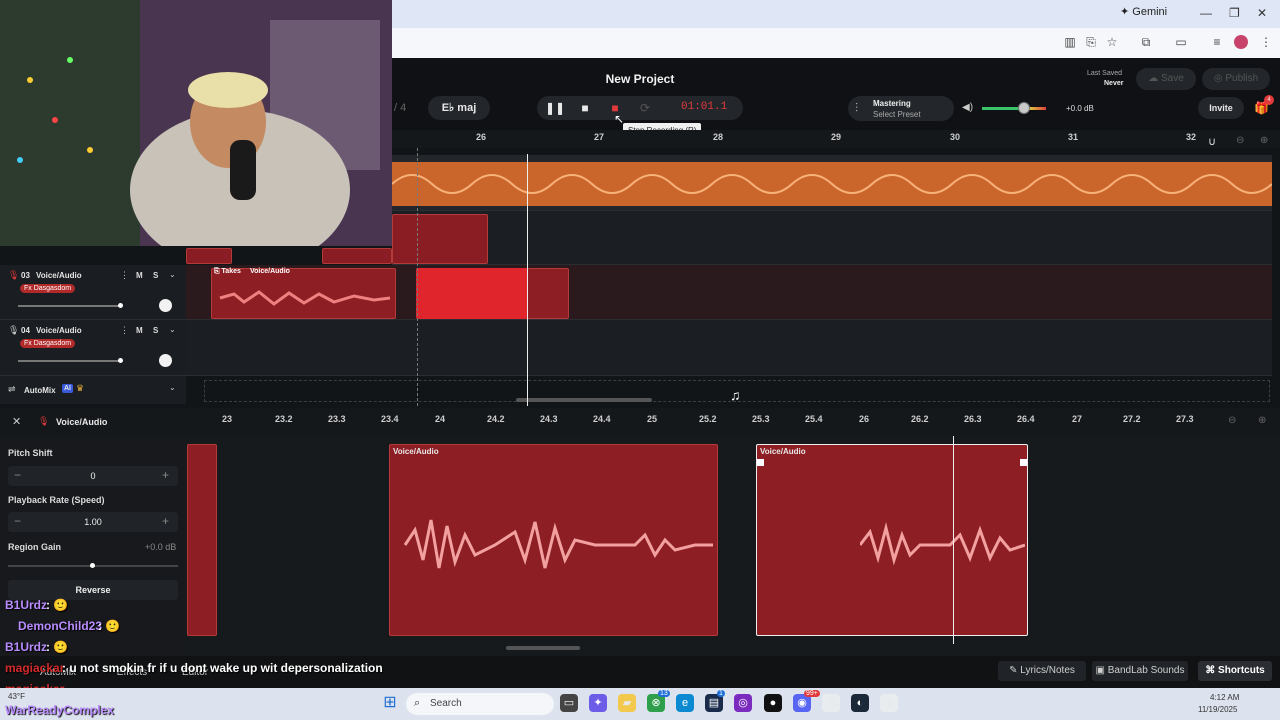 This screenshot has width=1280, height=720. What do you see at coordinates (1212, 141) in the screenshot?
I see `magnet-snap-icon: ∪` at bounding box center [1212, 141].